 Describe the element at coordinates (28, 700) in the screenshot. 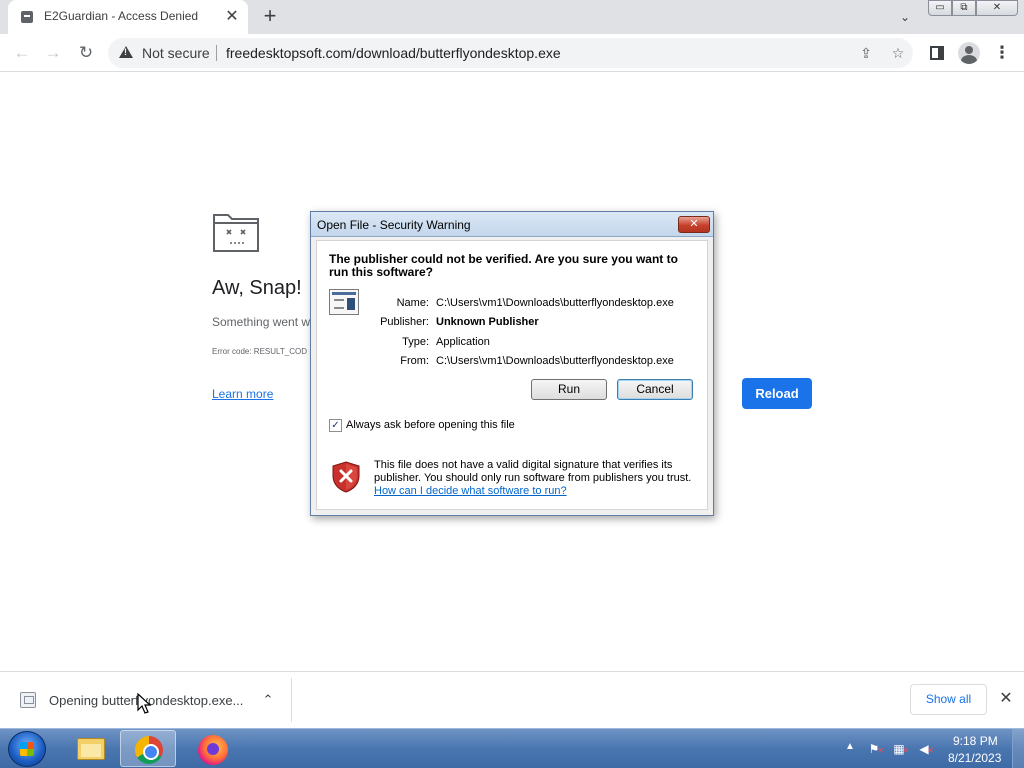

I see `download-file-icon` at that location.